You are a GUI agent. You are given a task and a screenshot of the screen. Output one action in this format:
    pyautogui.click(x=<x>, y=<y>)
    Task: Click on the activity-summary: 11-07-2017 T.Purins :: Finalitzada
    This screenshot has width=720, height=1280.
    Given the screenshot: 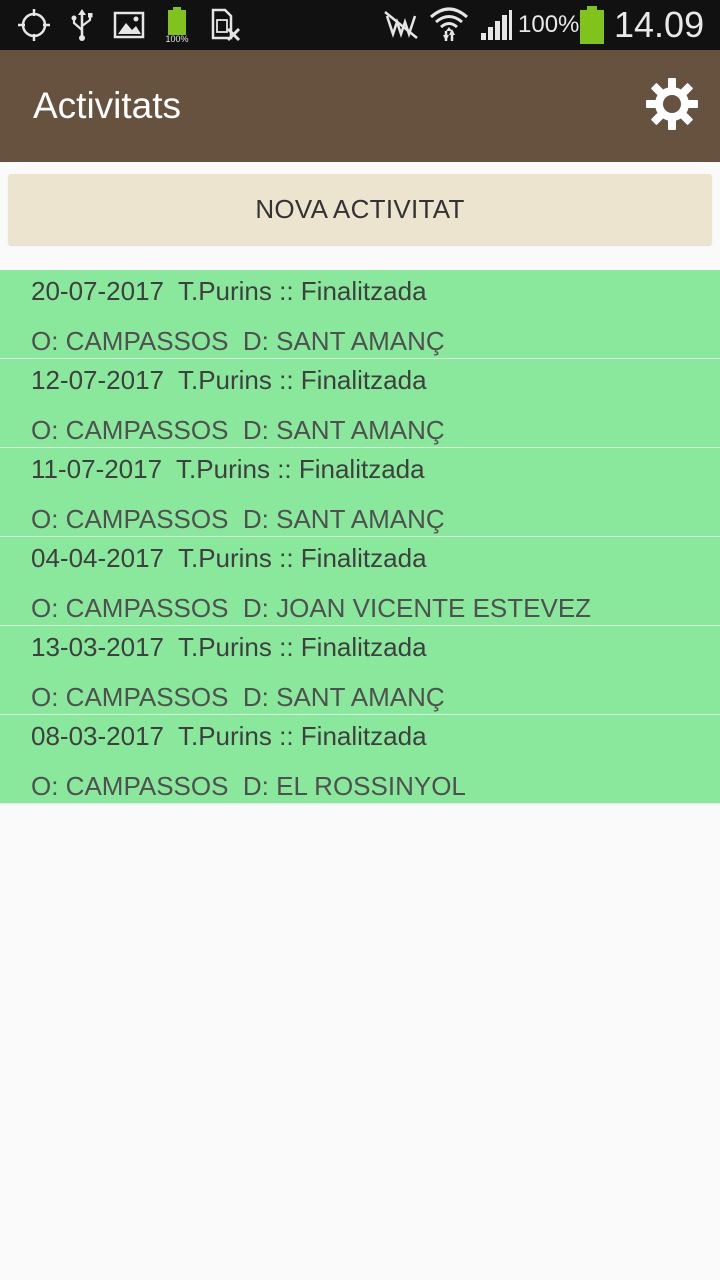 What is the action you would take?
    pyautogui.click(x=228, y=469)
    